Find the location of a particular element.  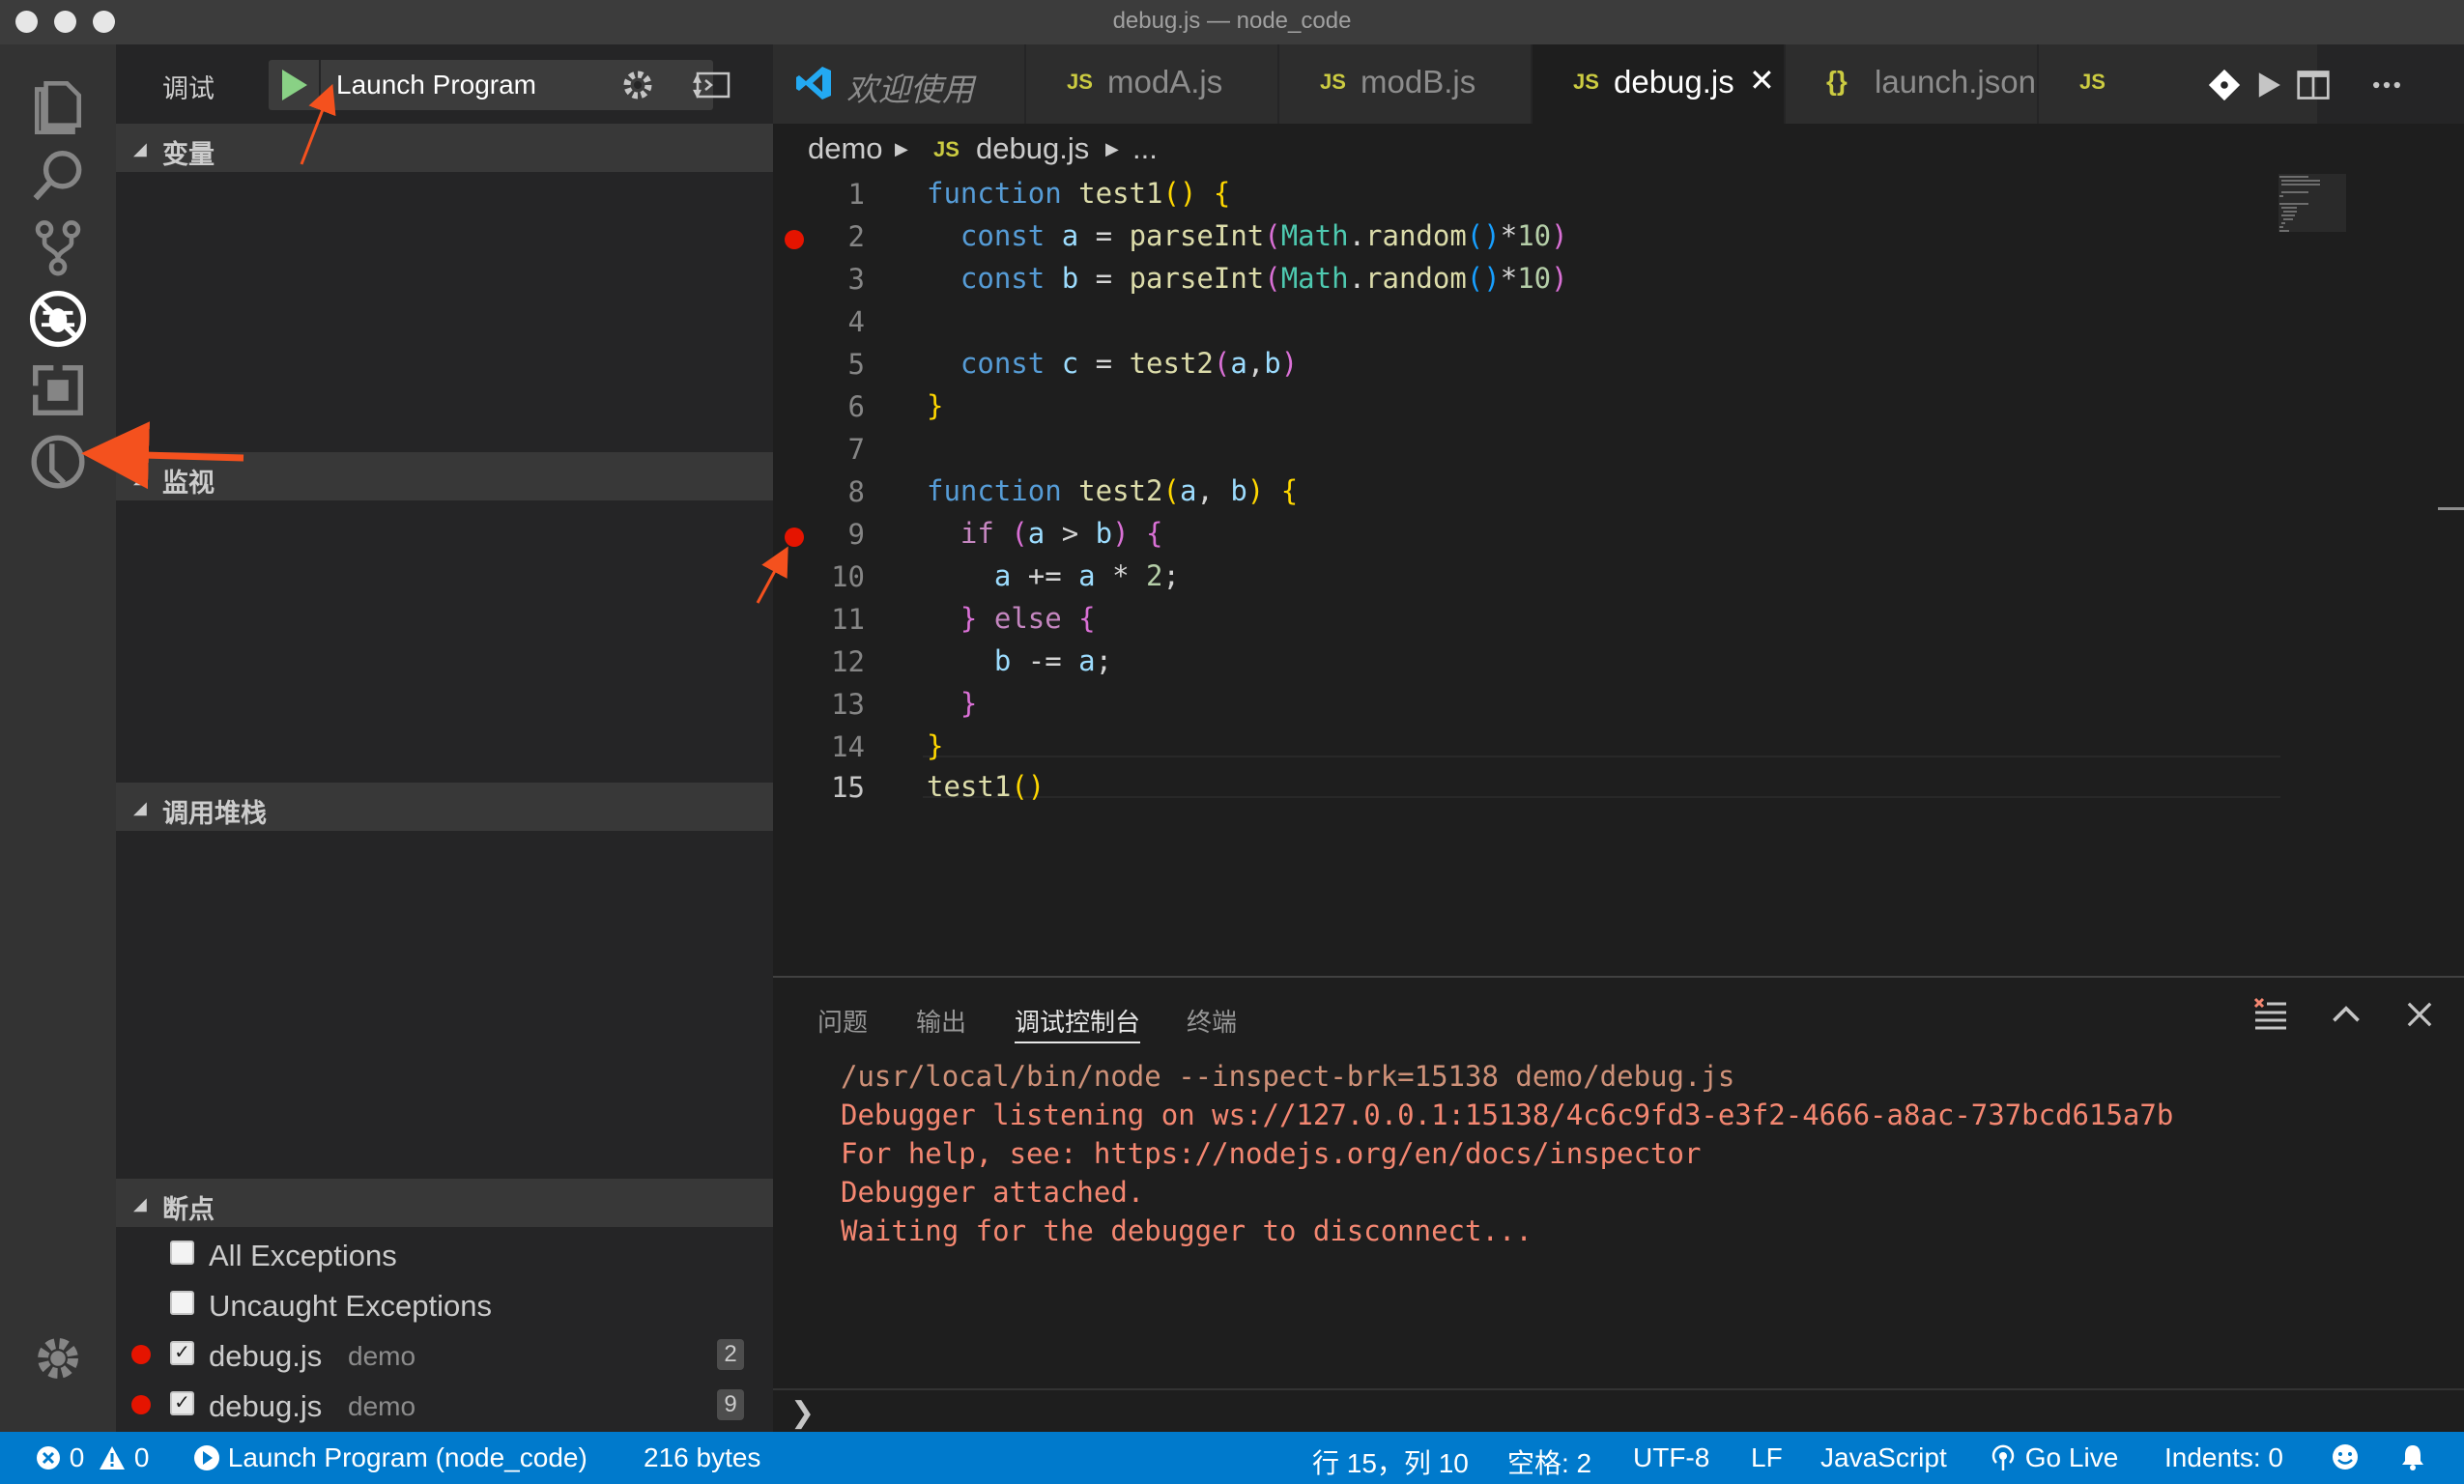

call-stack-section-header: ◢ 调用堆栈 is located at coordinates (445, 807).